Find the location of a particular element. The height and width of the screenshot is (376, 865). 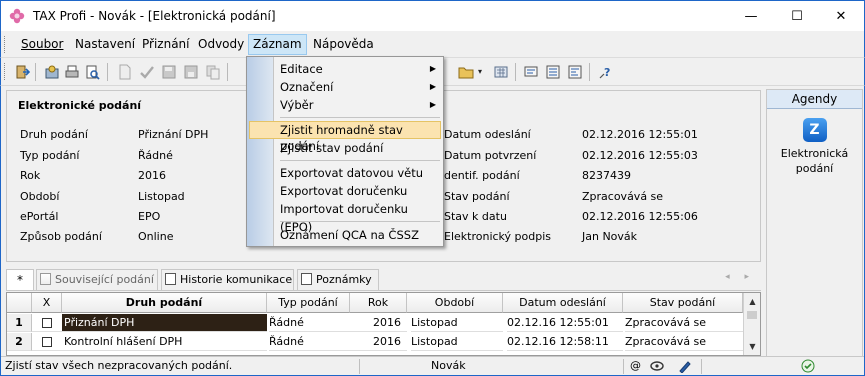

cell-typ-podani: Řádné is located at coordinates (309, 342).